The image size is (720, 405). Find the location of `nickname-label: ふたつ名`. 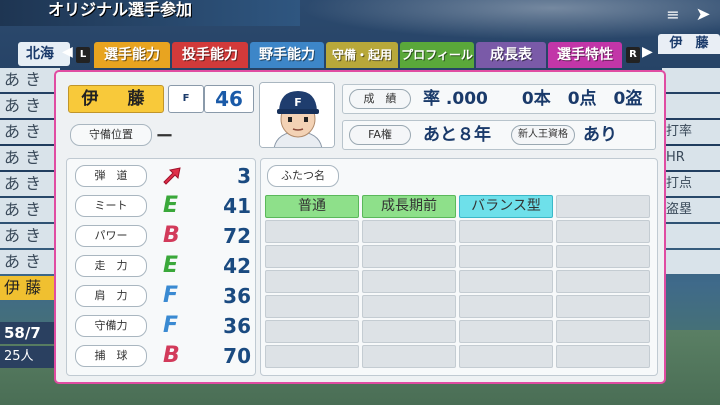

nickname-label: ふたつ名 is located at coordinates (303, 176).